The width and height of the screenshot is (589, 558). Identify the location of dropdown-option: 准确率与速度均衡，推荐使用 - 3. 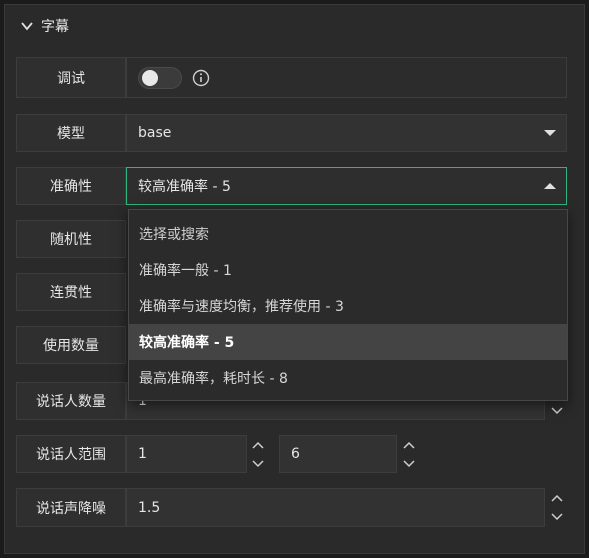
(348, 306).